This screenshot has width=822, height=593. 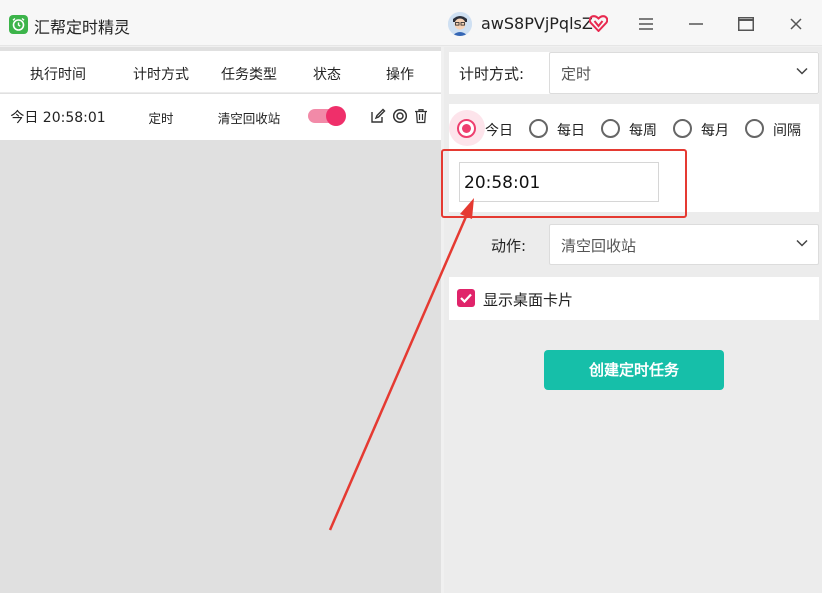 What do you see at coordinates (684, 73) in the screenshot?
I see `timing-mode-select: 定时` at bounding box center [684, 73].